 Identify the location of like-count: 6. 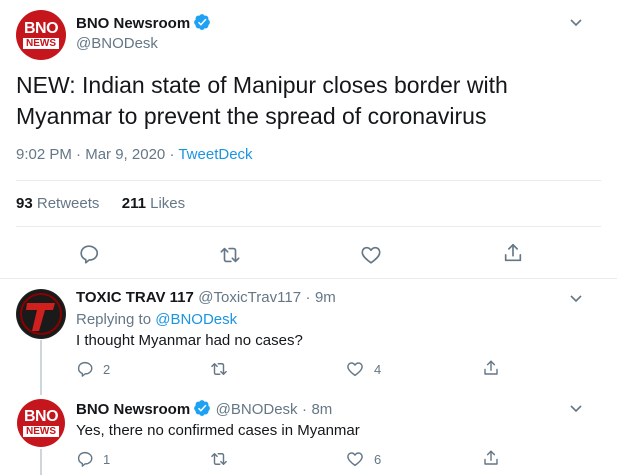
(378, 459).